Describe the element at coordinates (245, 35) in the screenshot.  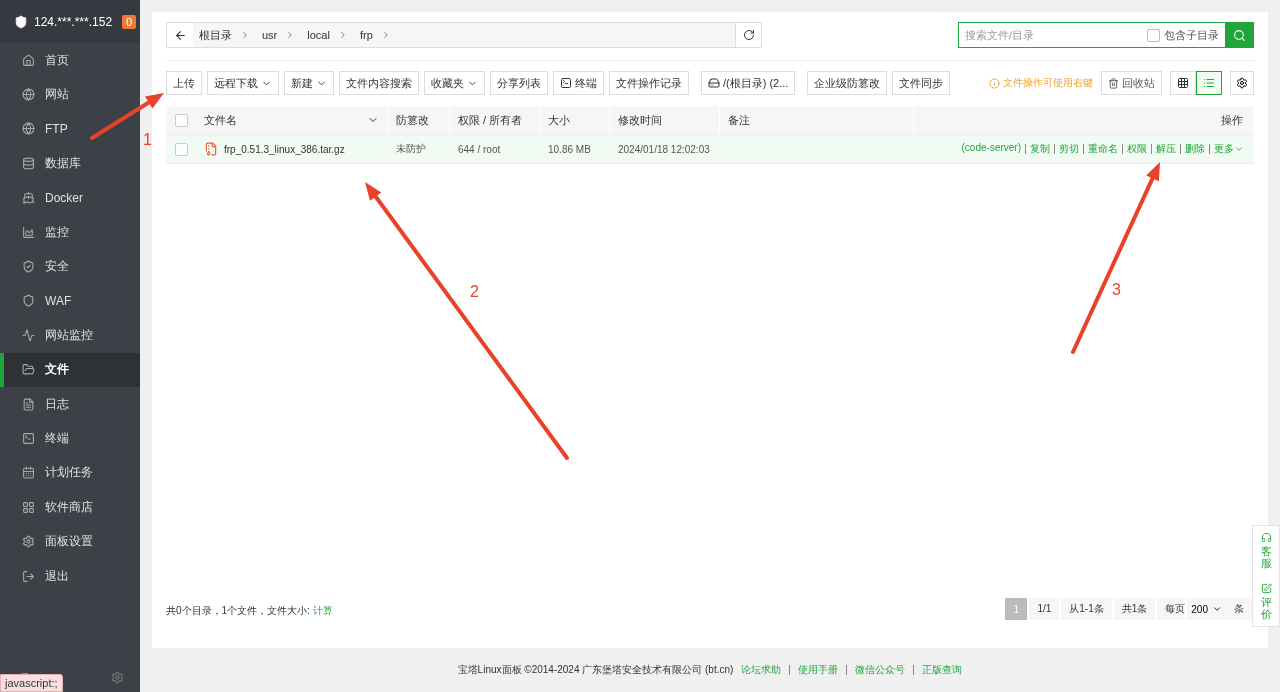
I see `chevron-icon` at that location.